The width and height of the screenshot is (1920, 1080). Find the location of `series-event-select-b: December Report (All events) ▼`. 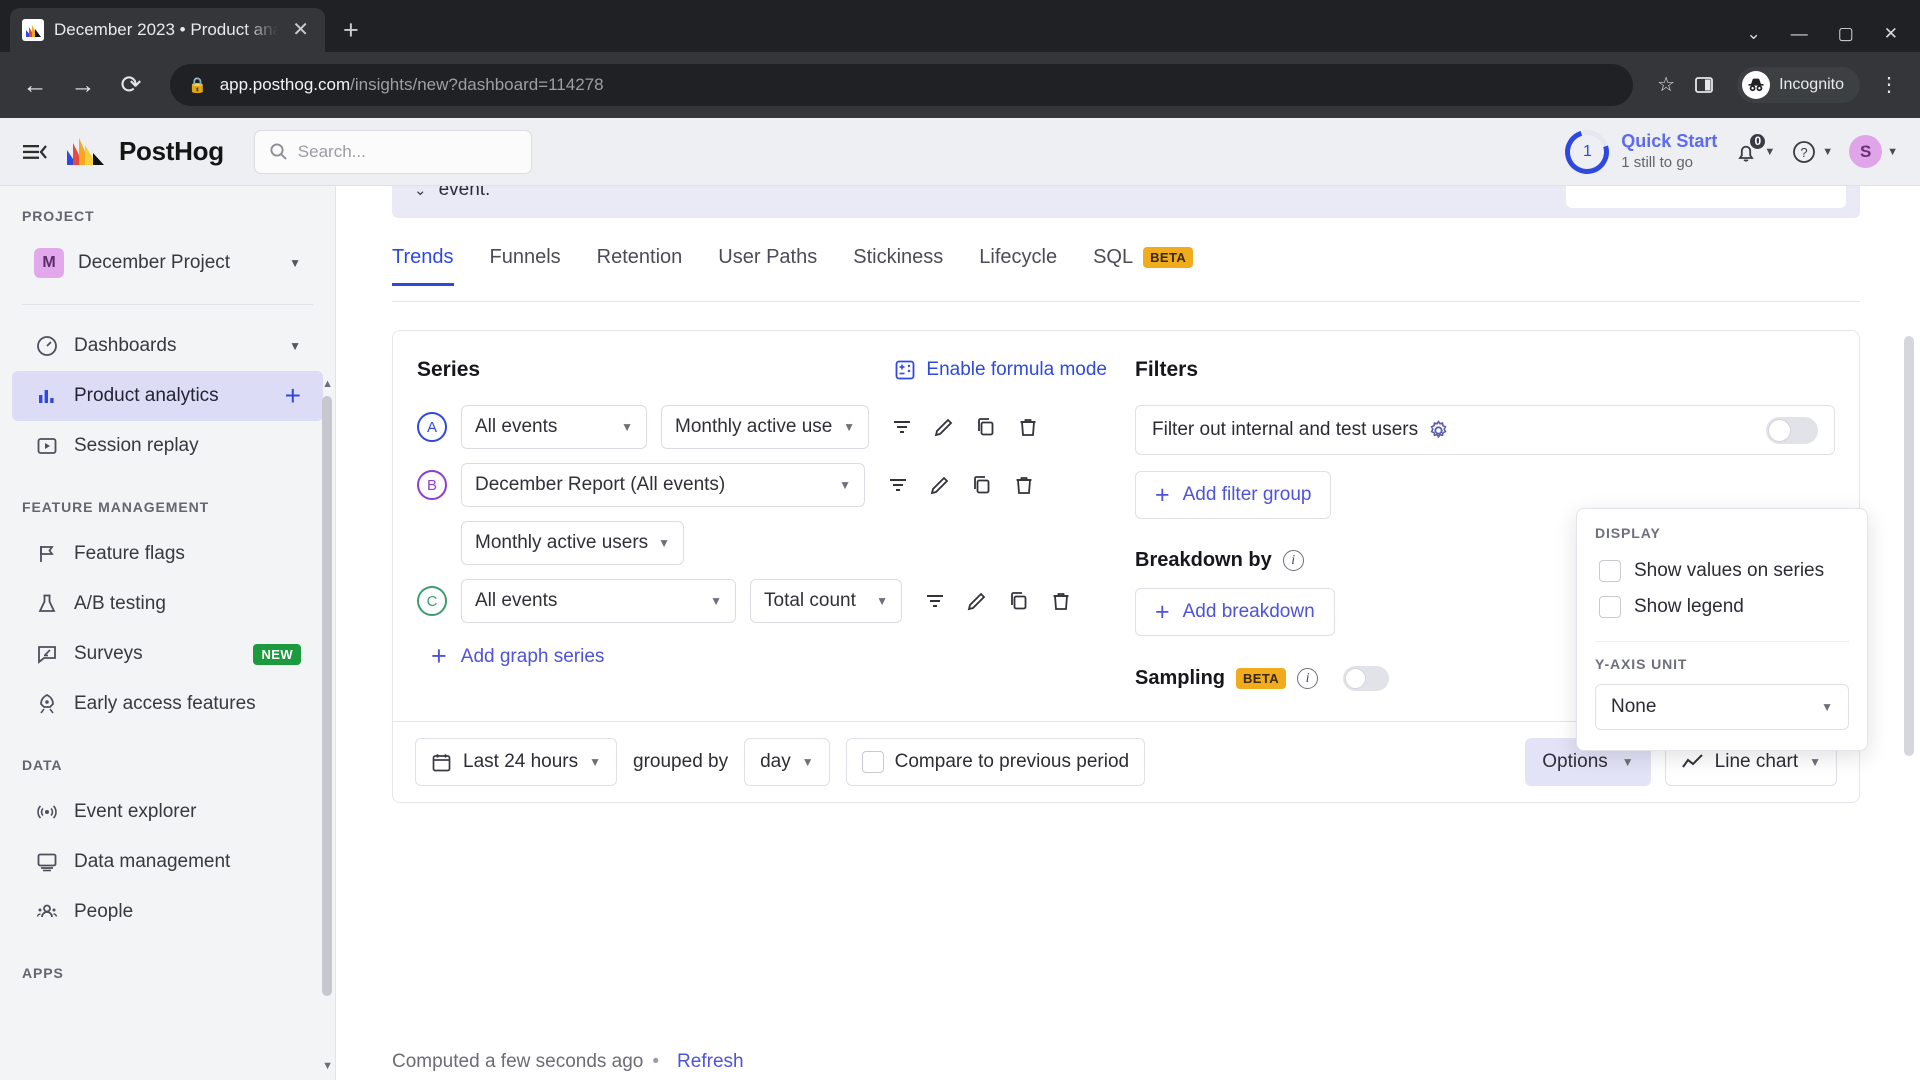

series-event-select-b: December Report (All events) ▼ is located at coordinates (663, 485).